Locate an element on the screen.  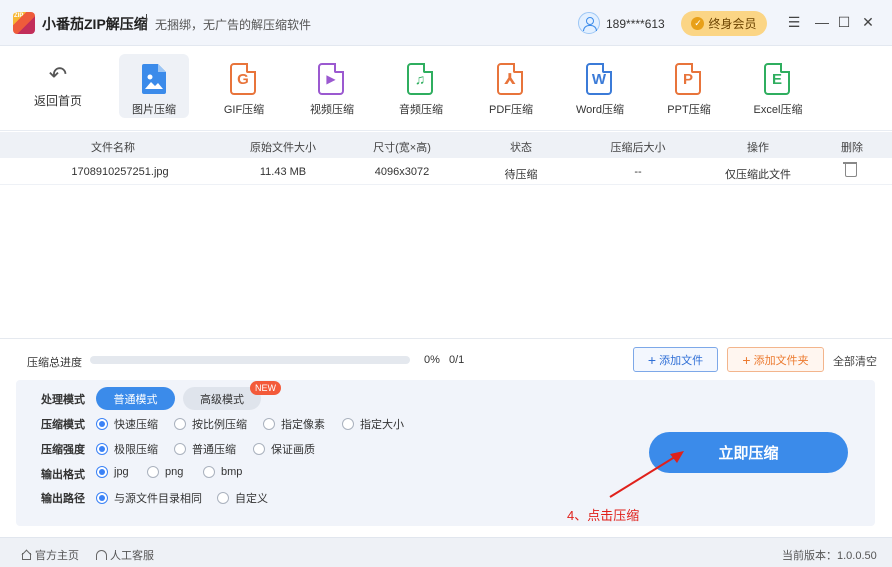
header-compressed-size: 压缩后大小 is located at coordinates (638, 148).